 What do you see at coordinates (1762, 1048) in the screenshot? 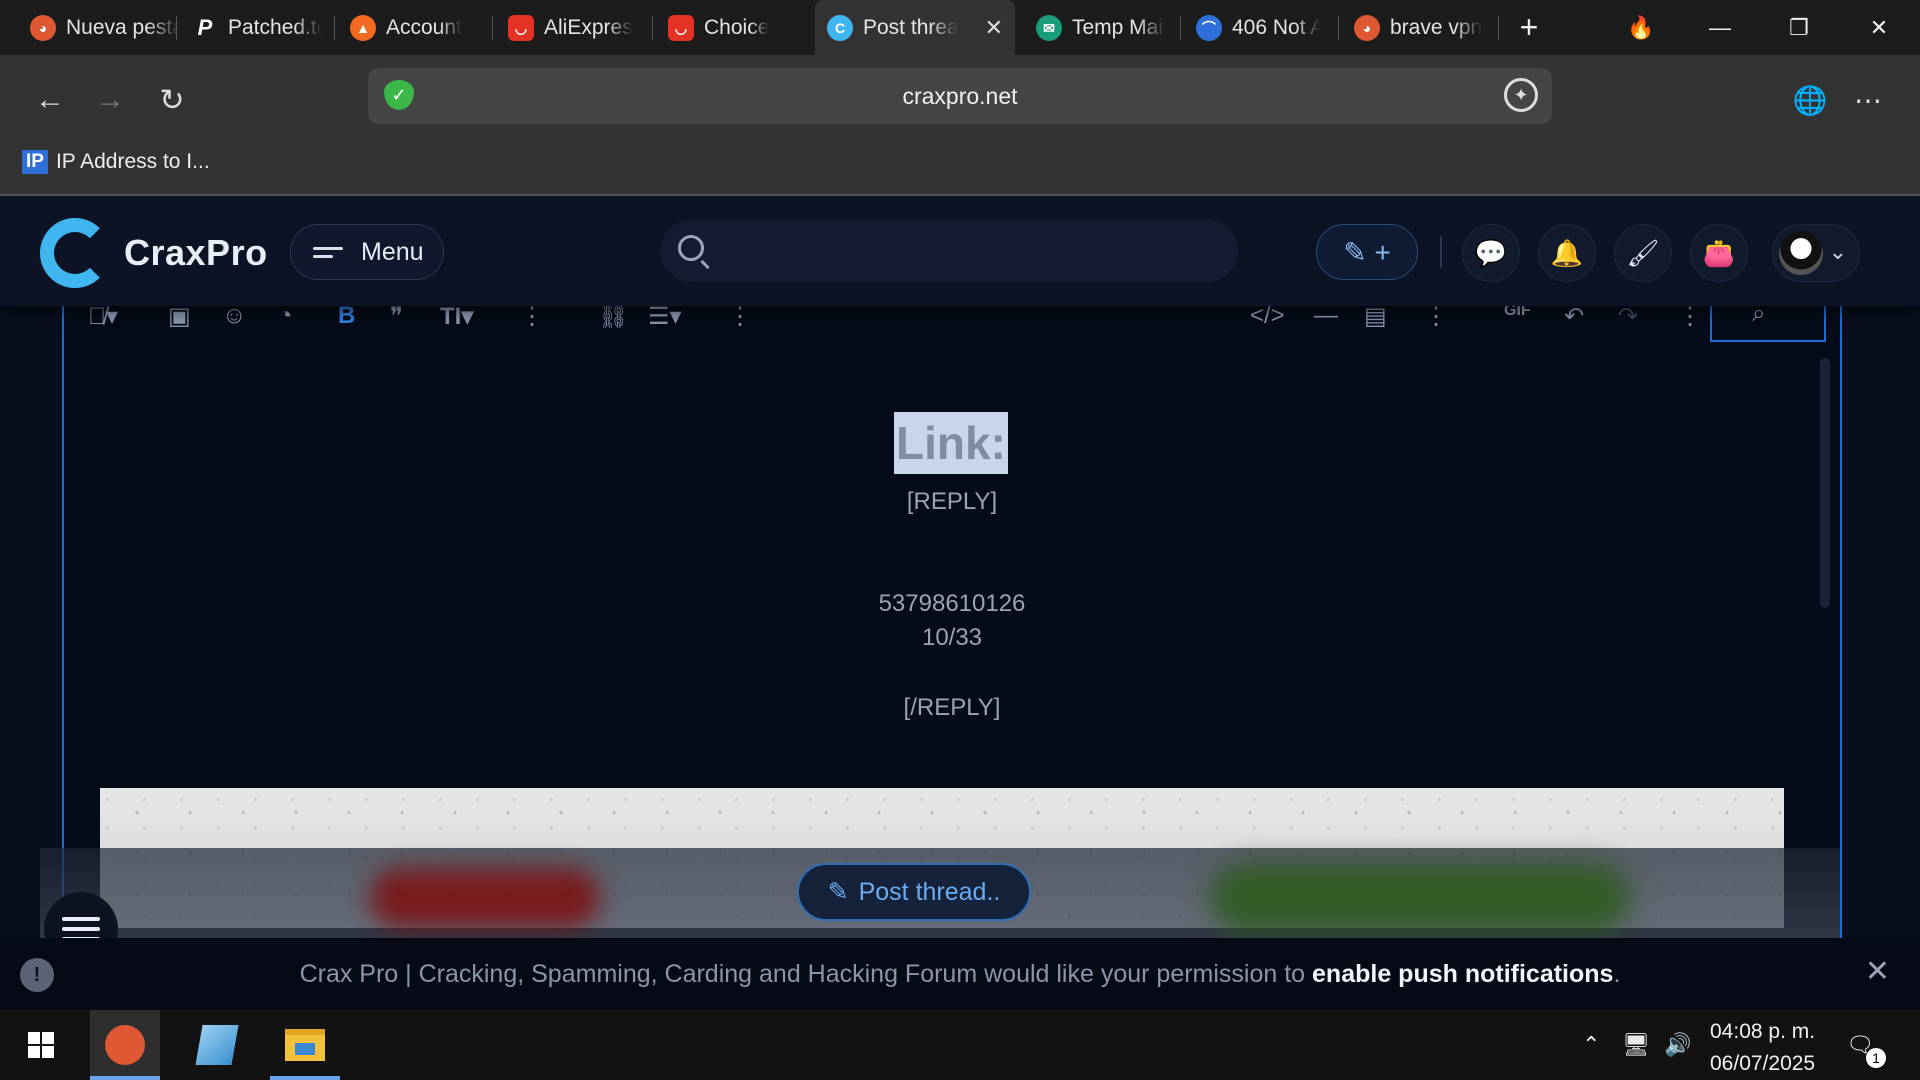
I see `system-clock: 04:08 p. m. 06/07/2025` at bounding box center [1762, 1048].